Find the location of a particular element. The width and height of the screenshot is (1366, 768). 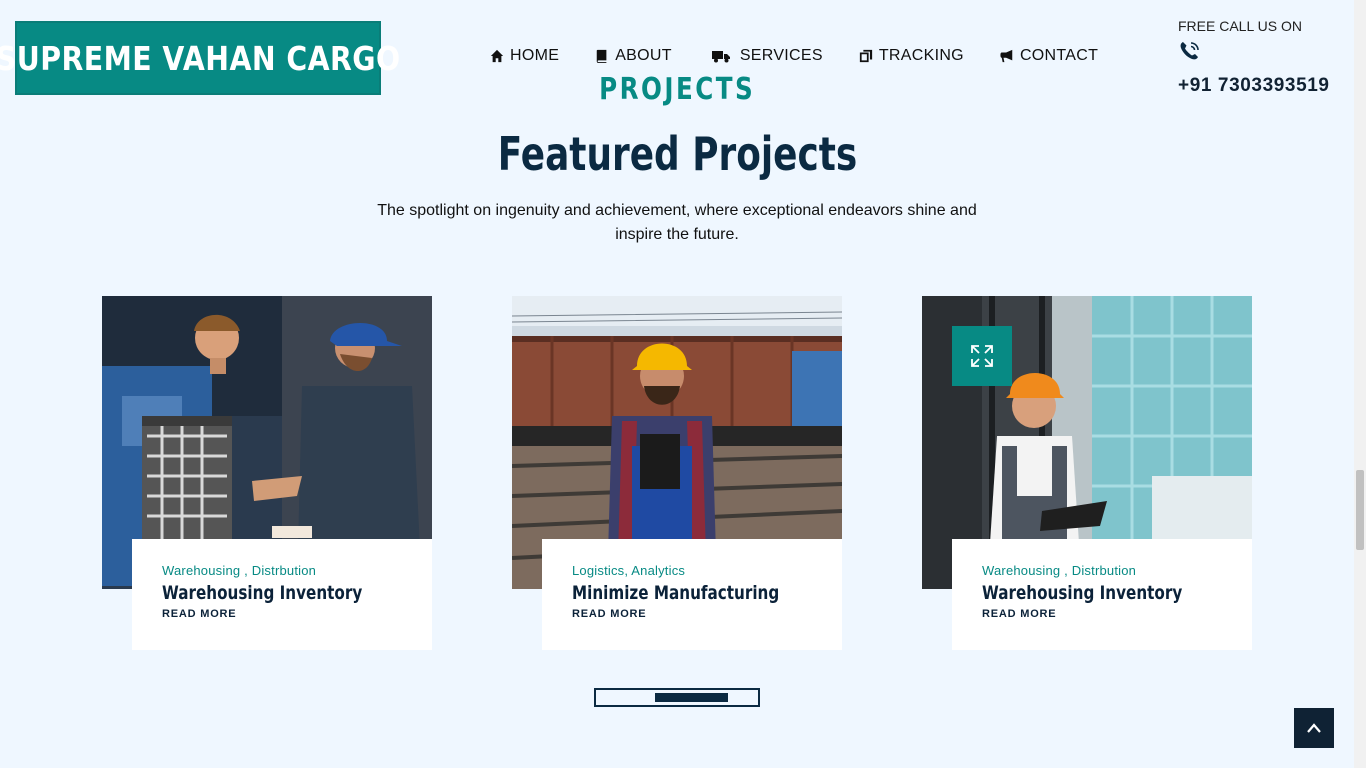

carousel-pagination-thumb is located at coordinates (691, 697).